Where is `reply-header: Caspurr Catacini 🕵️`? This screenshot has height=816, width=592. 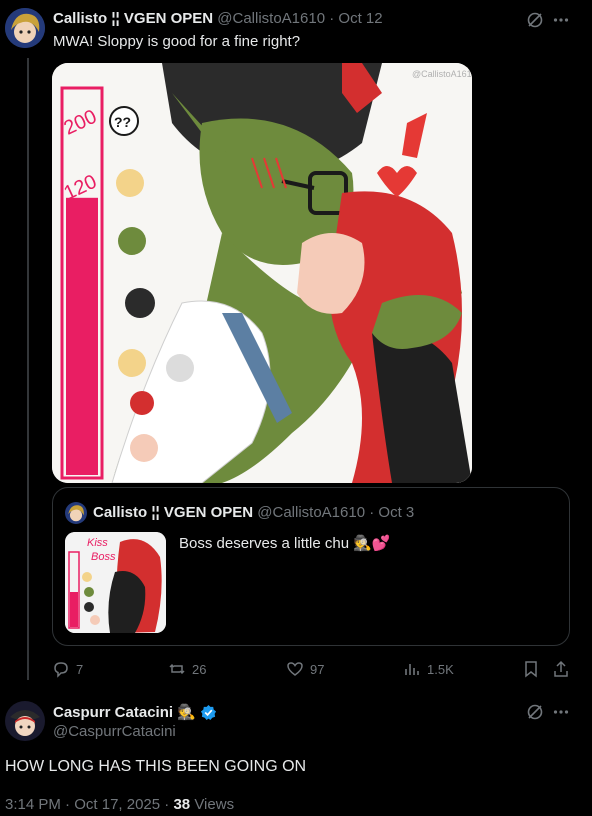
reply-header: Caspurr Catacini 🕵️ is located at coordinates (135, 712).